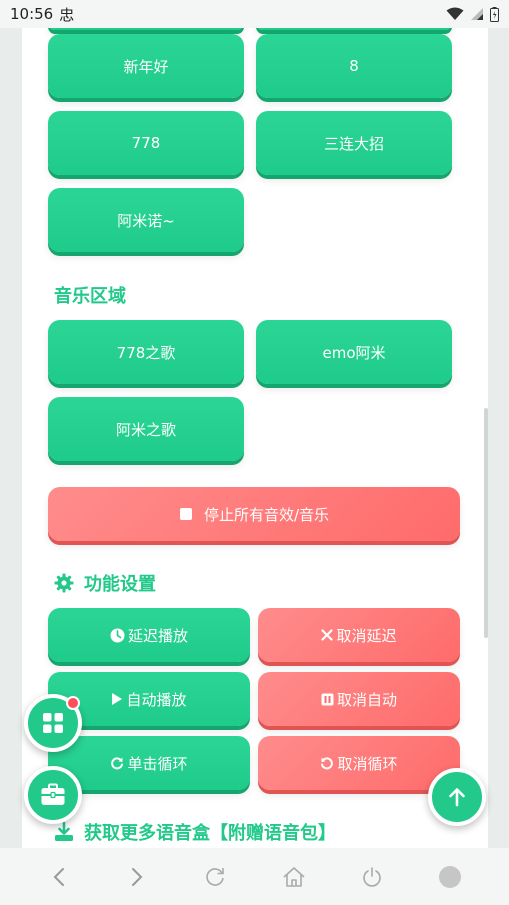 The width and height of the screenshot is (509, 905). Describe the element at coordinates (64, 583) in the screenshot. I see `gear-icon` at that location.